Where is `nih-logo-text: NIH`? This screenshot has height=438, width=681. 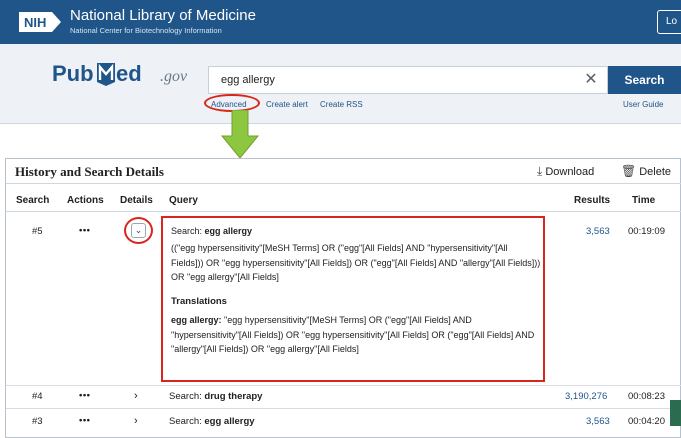 nih-logo-text: NIH is located at coordinates (35, 22).